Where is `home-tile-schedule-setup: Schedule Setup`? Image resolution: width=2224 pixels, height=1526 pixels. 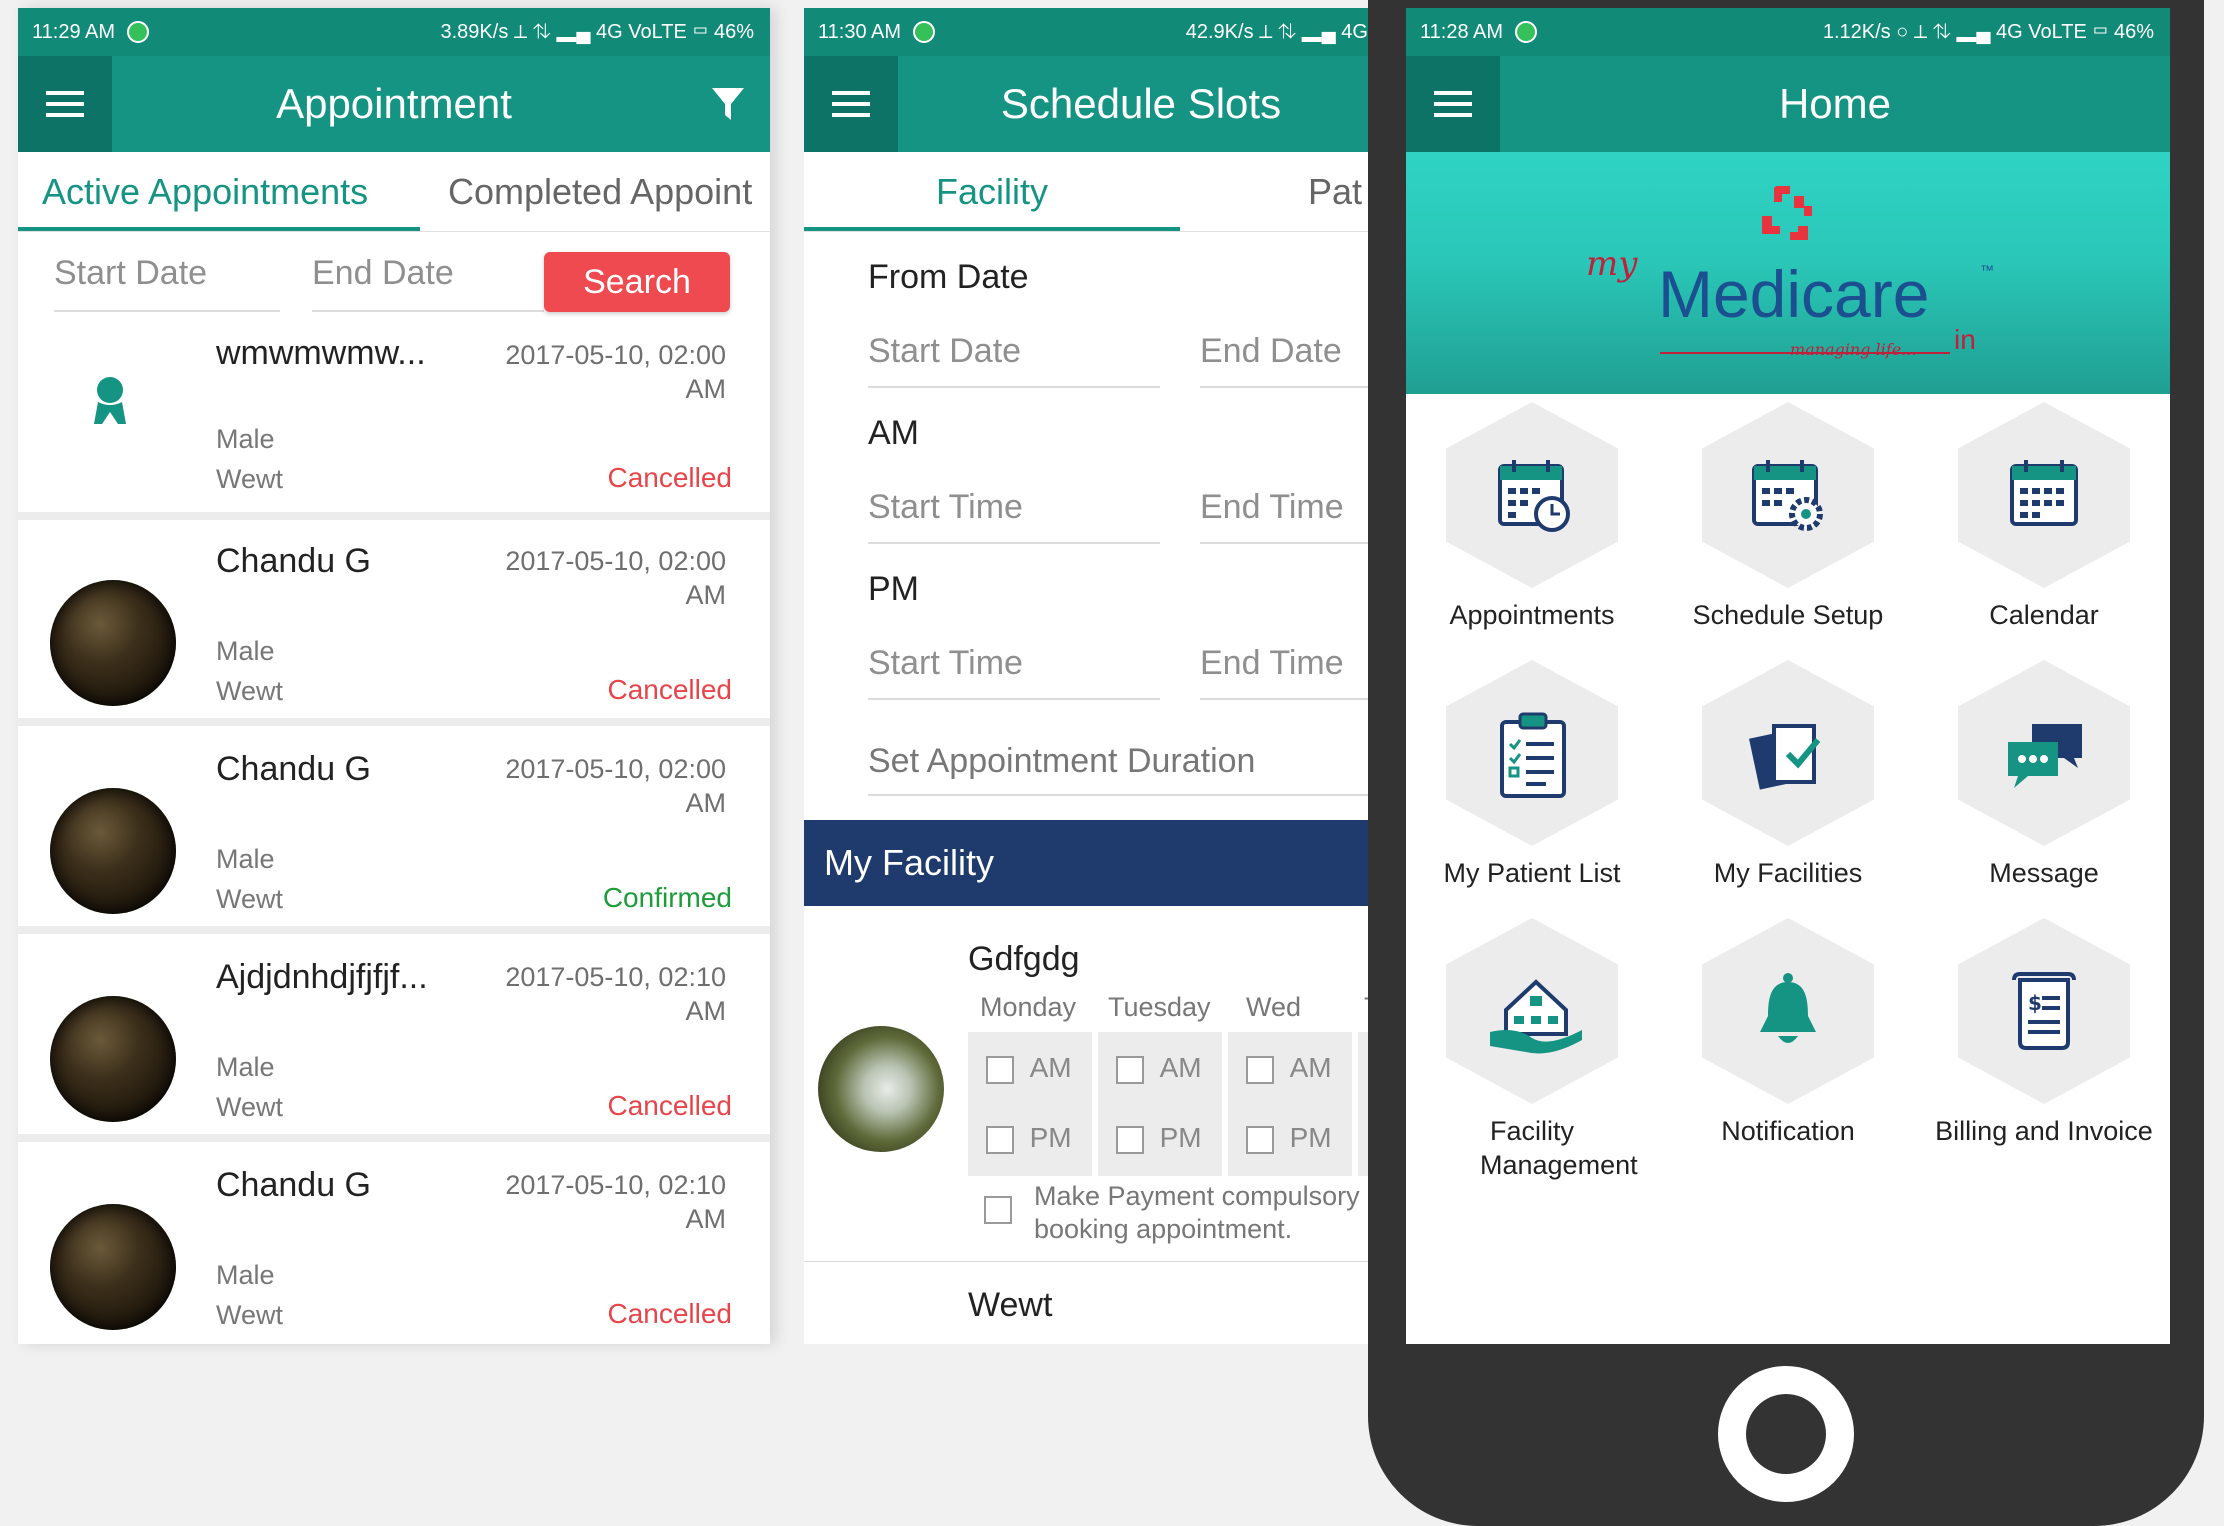
home-tile-schedule-setup: Schedule Setup is located at coordinates (1788, 532).